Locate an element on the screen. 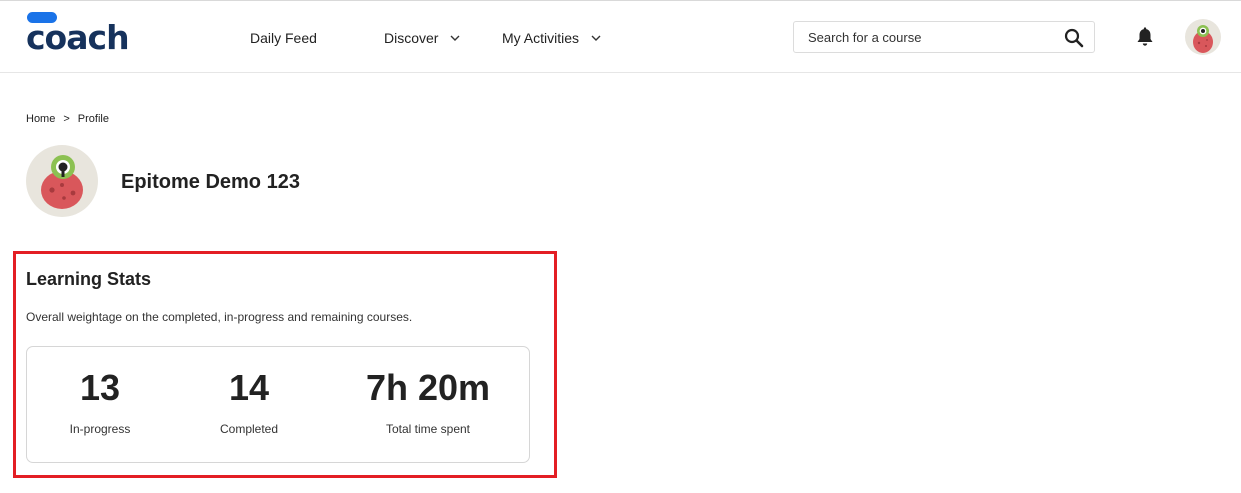 The height and width of the screenshot is (493, 1241). nav-discover: Discover is located at coordinates (423, 38).